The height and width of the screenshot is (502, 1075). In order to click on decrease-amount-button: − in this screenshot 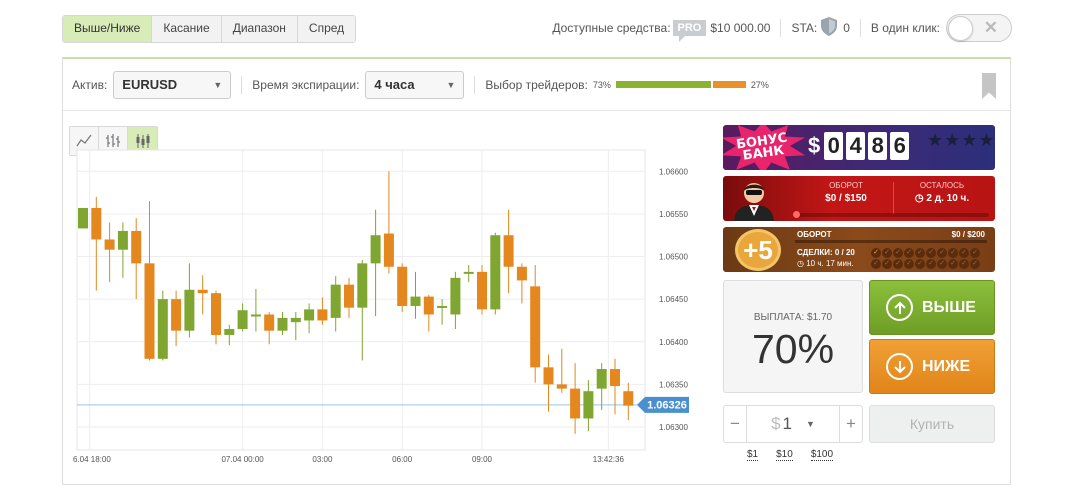, I will do `click(735, 424)`.